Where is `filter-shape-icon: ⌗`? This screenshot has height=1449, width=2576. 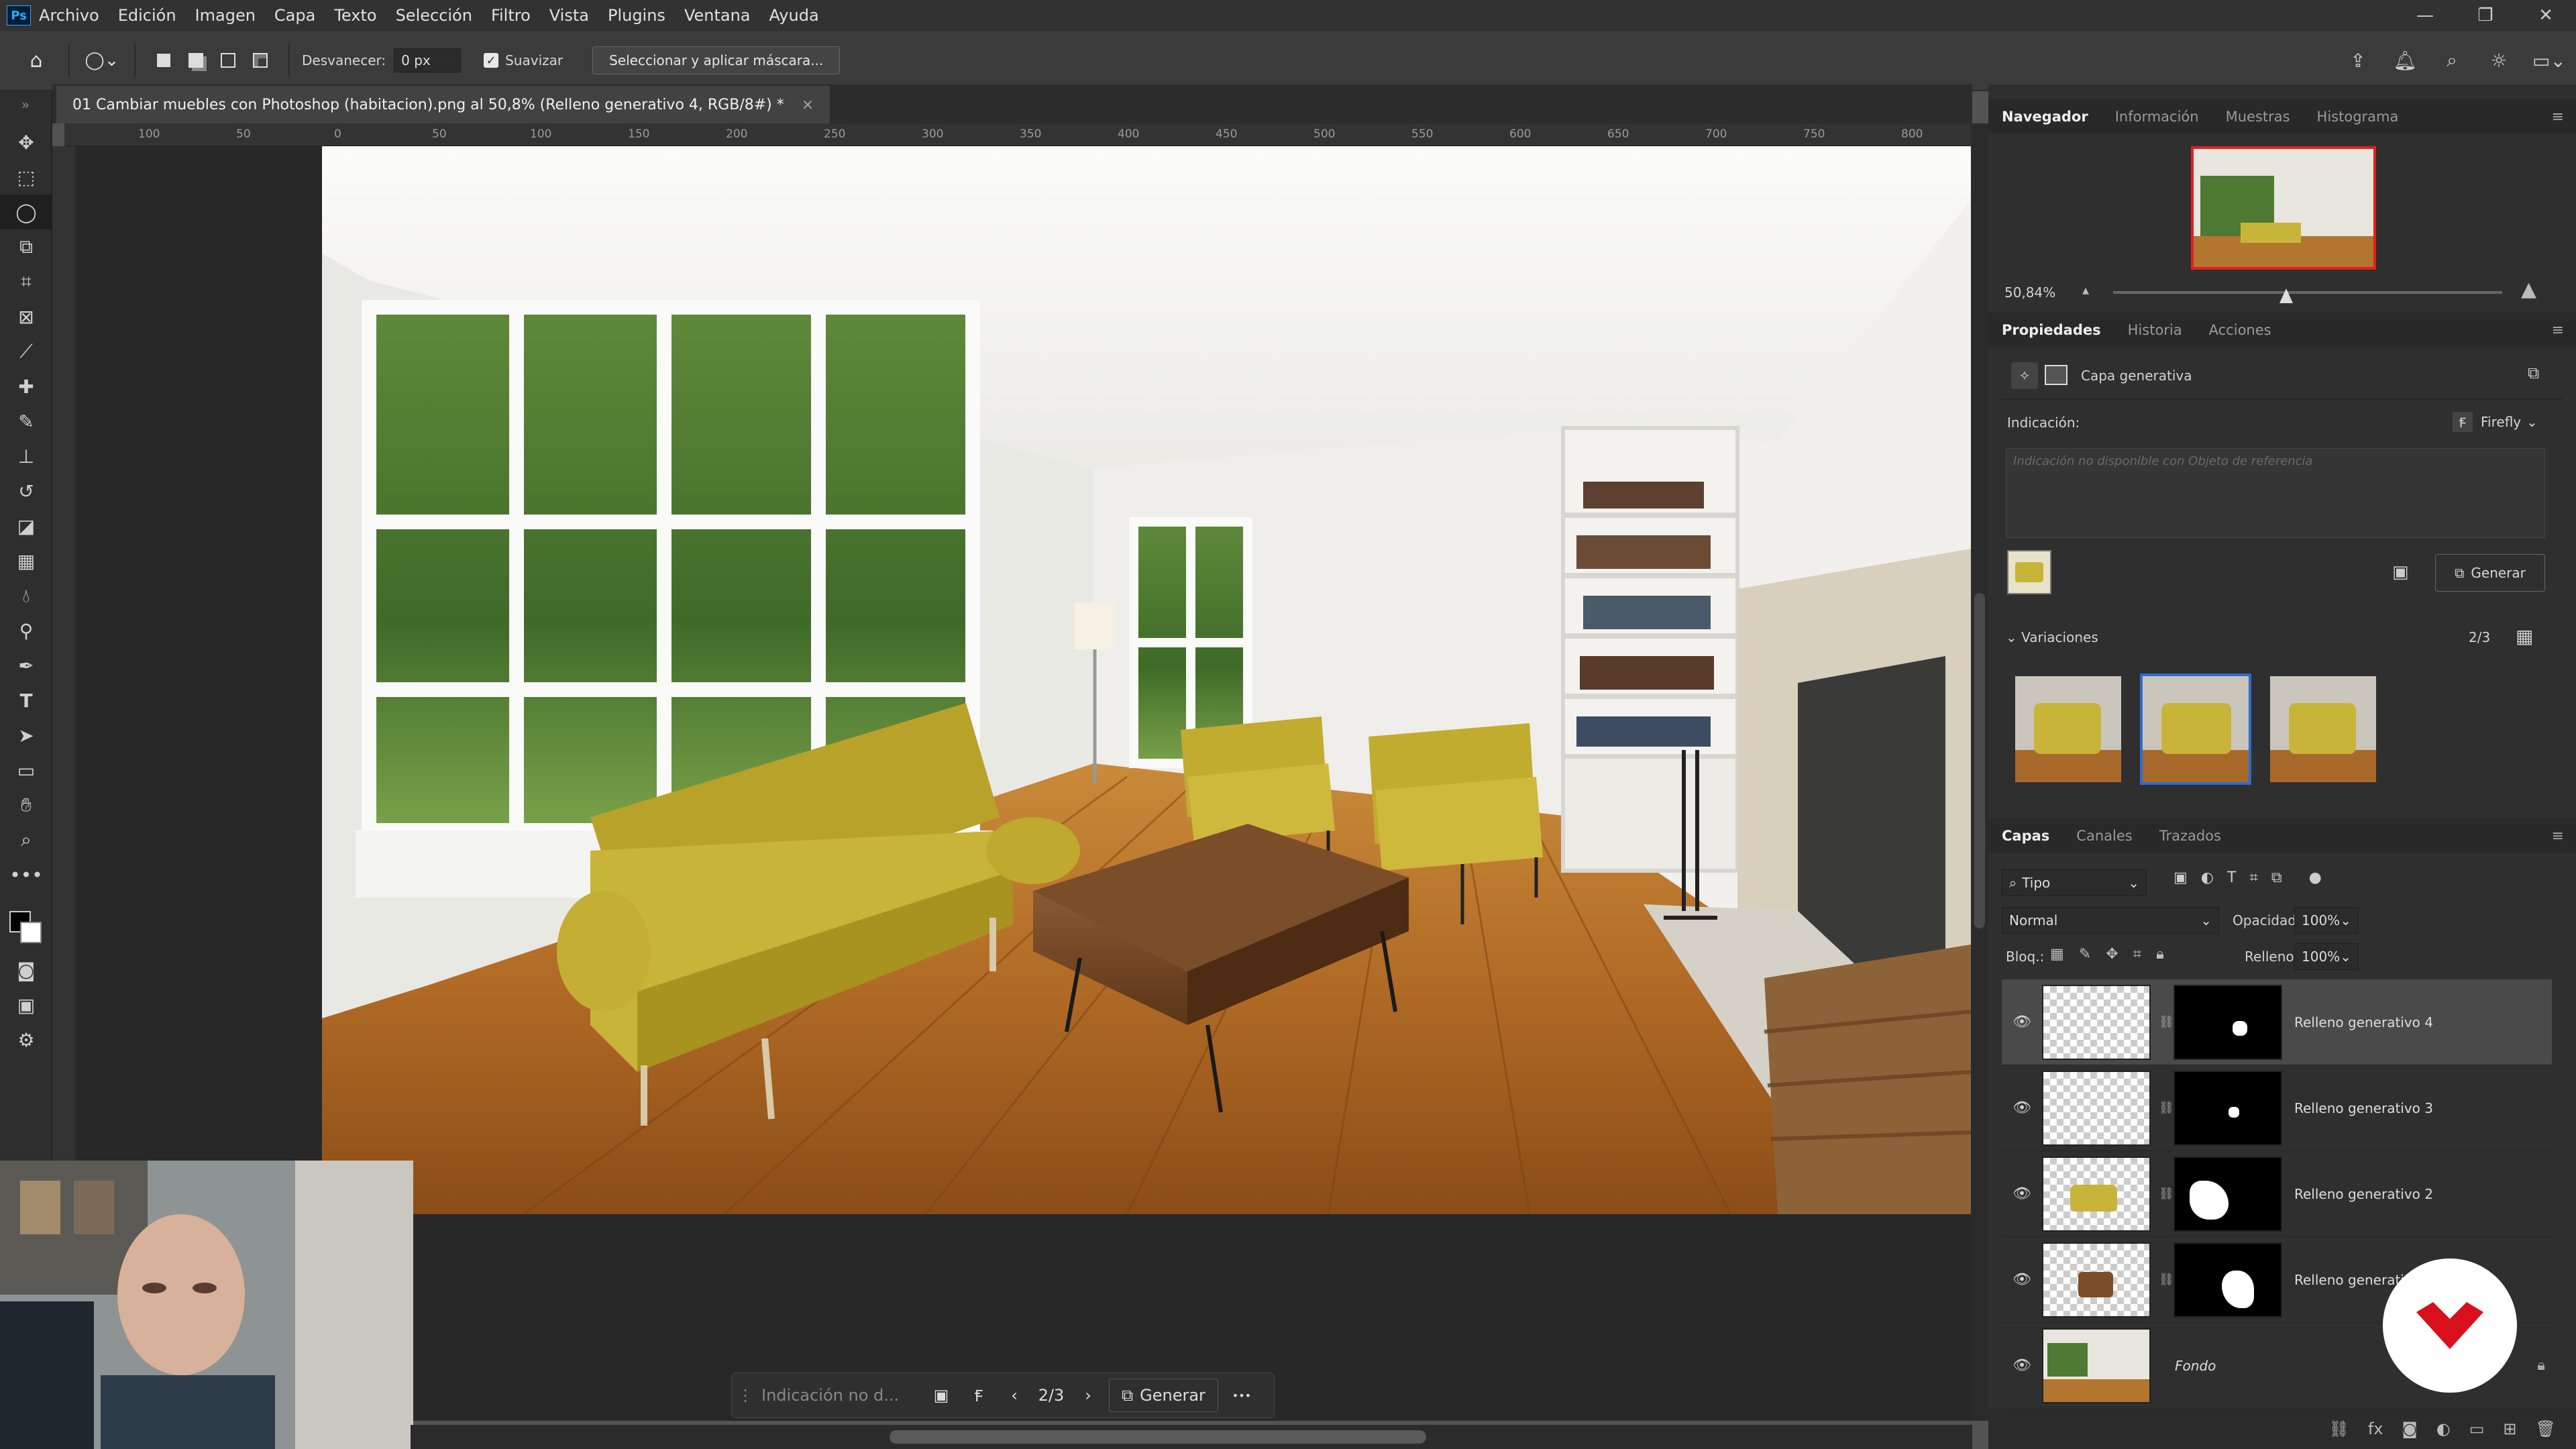
filter-shape-icon: ⌗ is located at coordinates (2253, 877).